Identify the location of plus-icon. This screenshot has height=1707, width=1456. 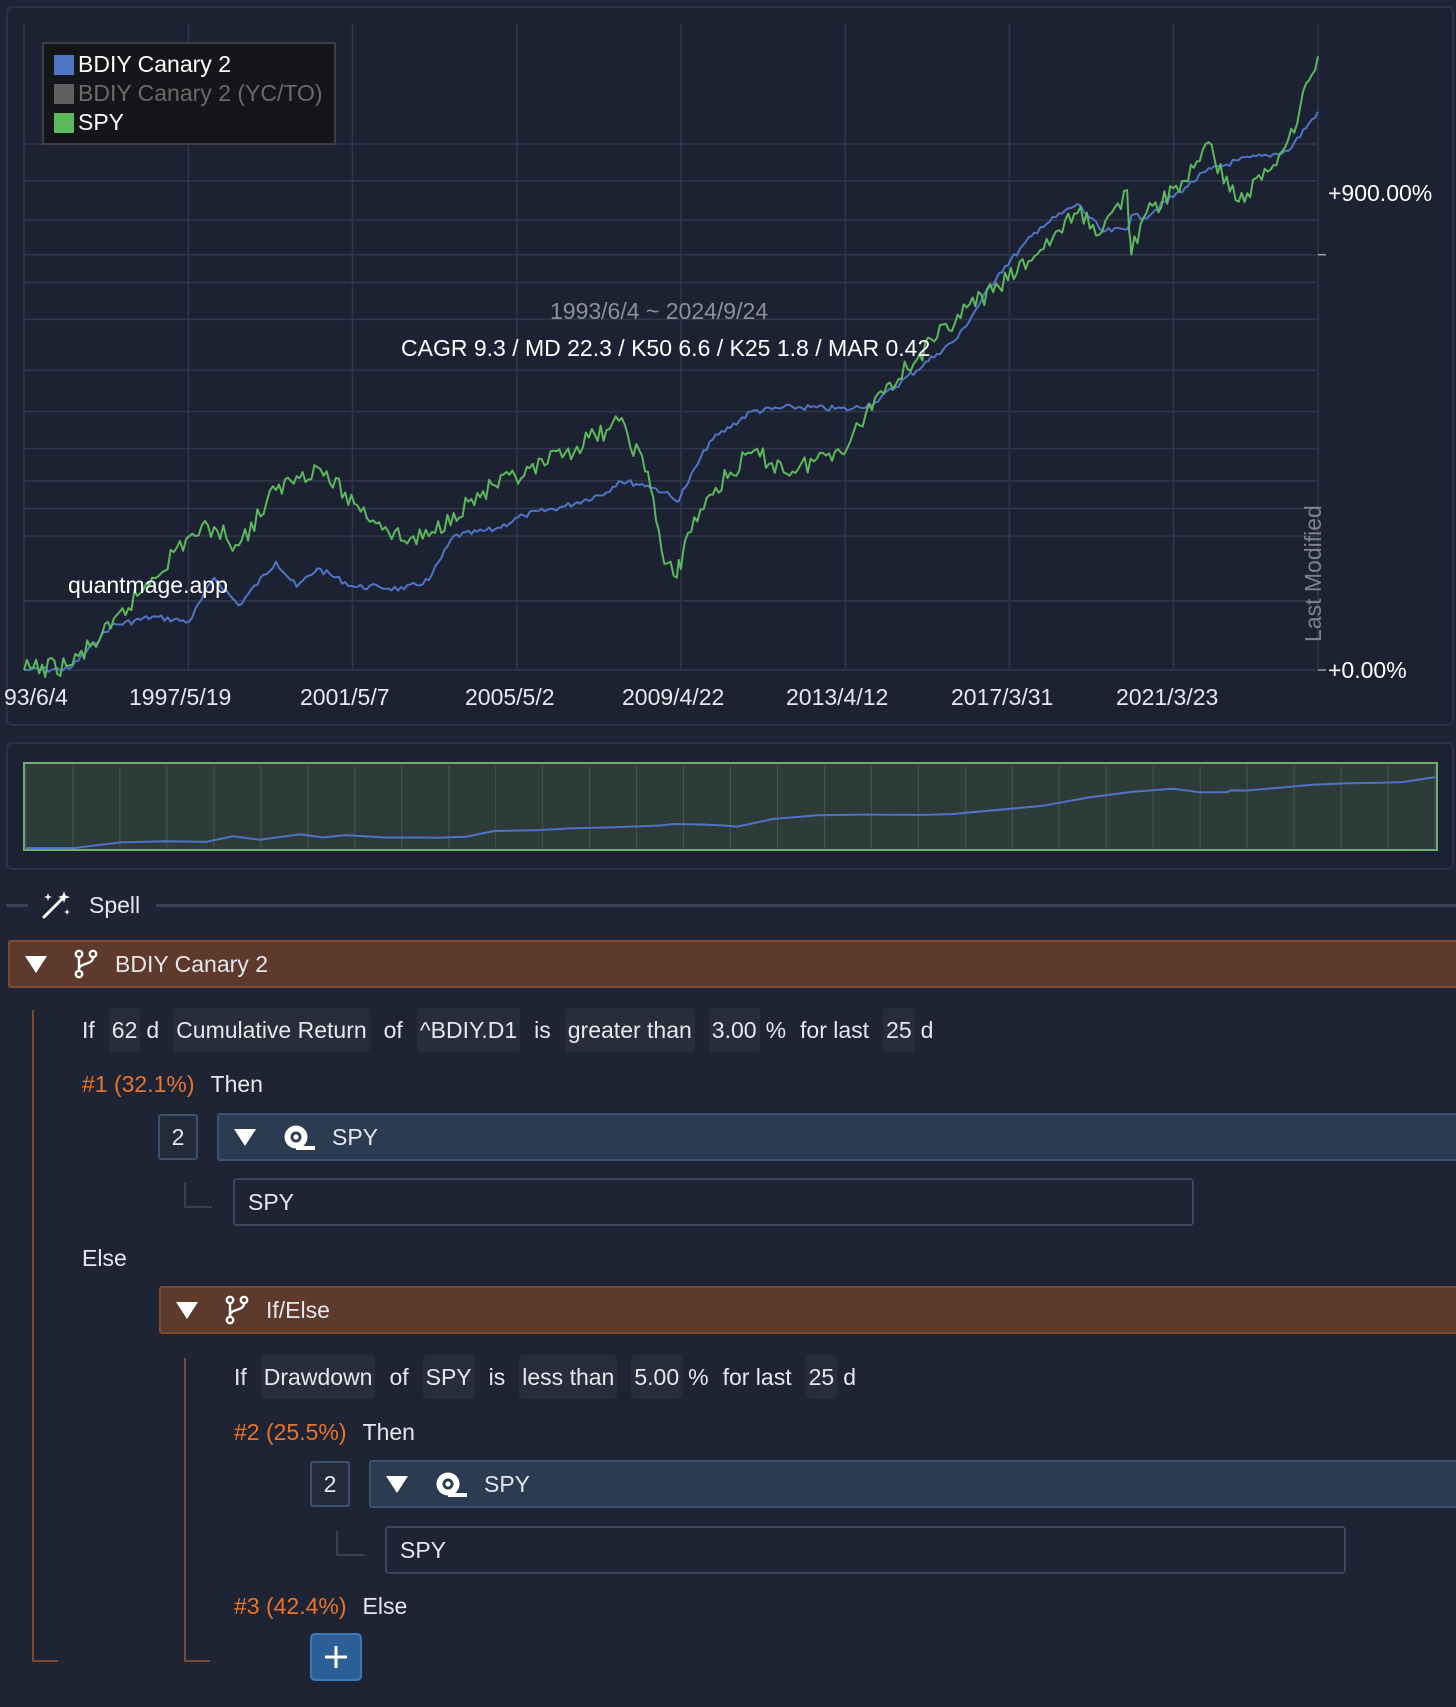
(336, 1657).